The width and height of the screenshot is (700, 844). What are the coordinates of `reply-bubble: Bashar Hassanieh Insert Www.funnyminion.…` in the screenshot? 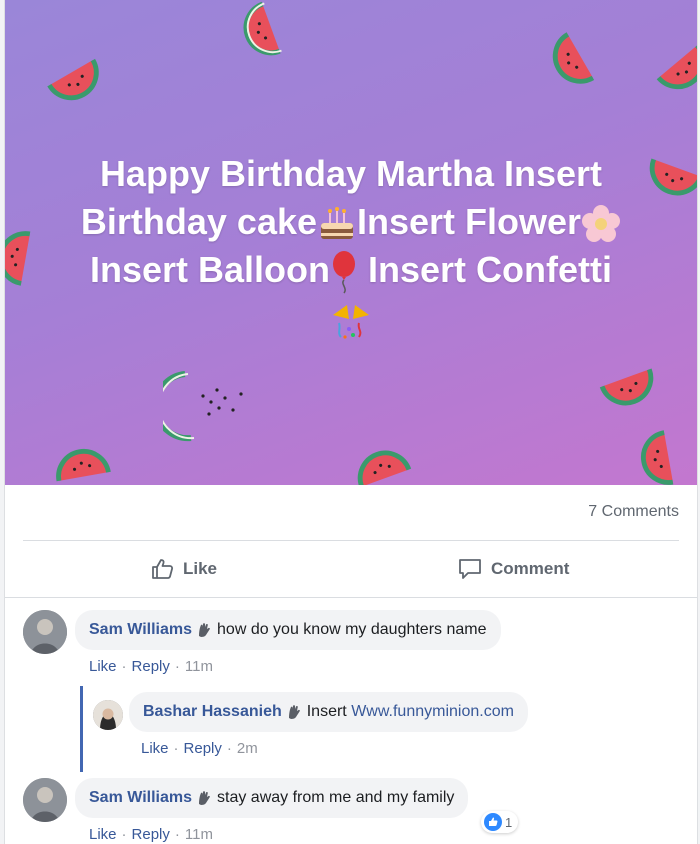 It's located at (328, 712).